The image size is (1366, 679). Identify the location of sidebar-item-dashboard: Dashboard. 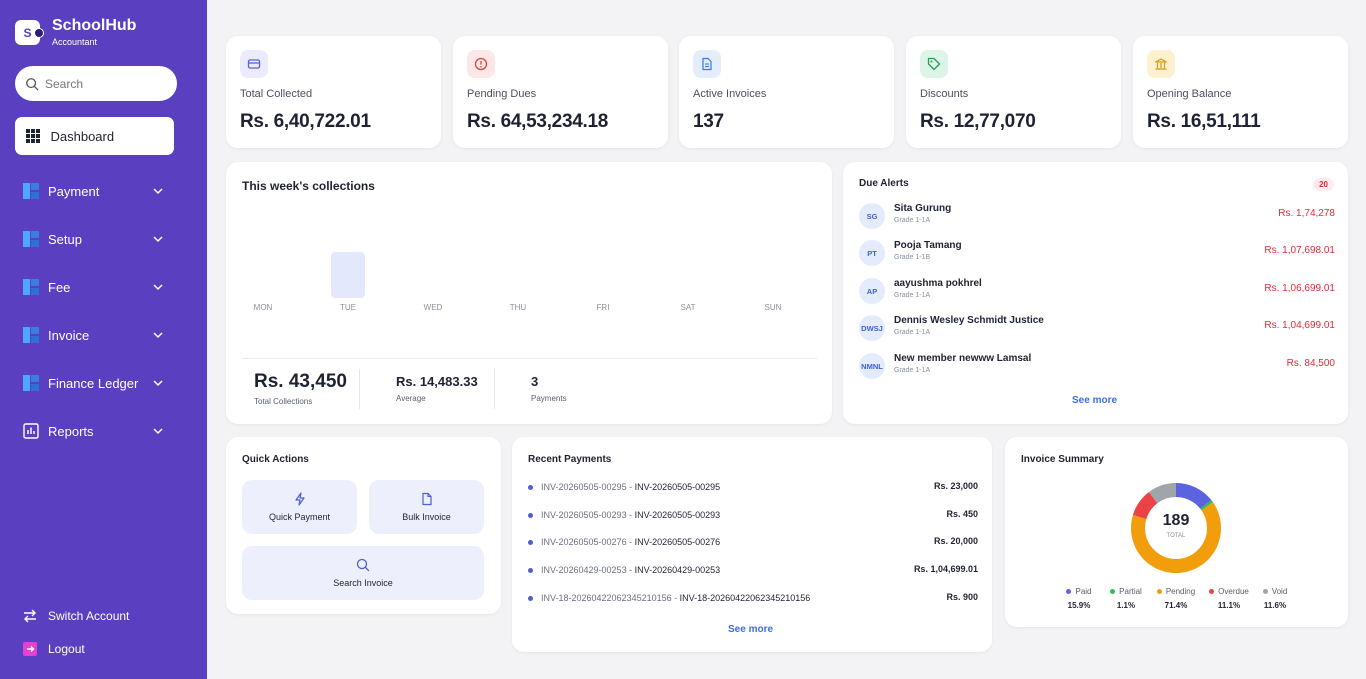
(94, 136).